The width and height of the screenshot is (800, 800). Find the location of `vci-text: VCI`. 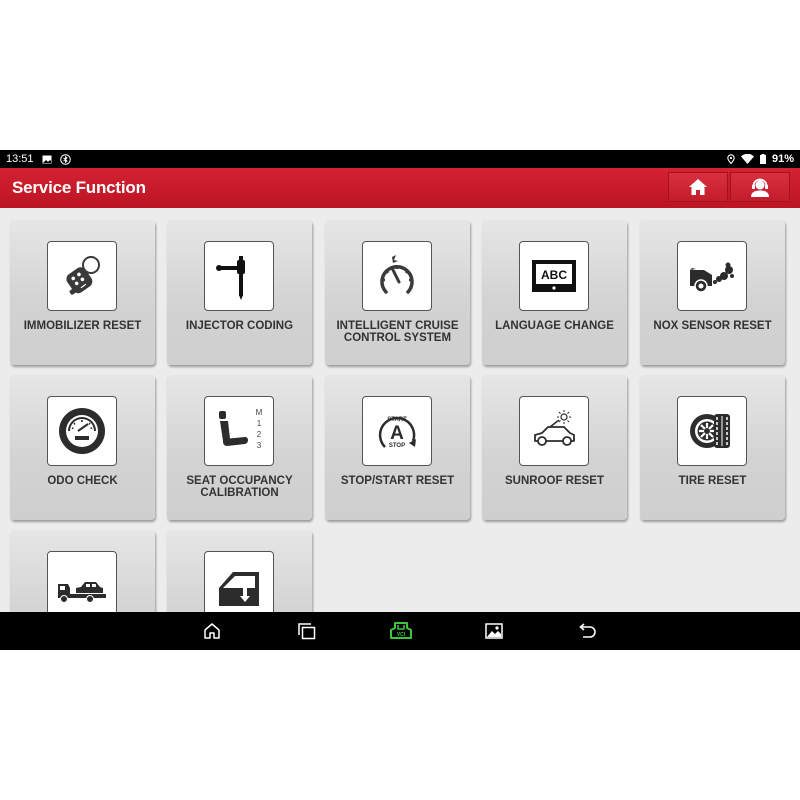

vci-text: VCI is located at coordinates (401, 635).